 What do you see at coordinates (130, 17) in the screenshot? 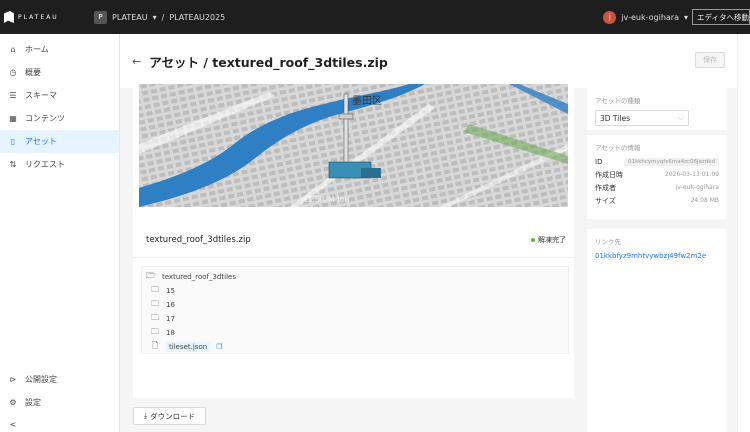
I see `workspace-selector: PLATEAU` at bounding box center [130, 17].